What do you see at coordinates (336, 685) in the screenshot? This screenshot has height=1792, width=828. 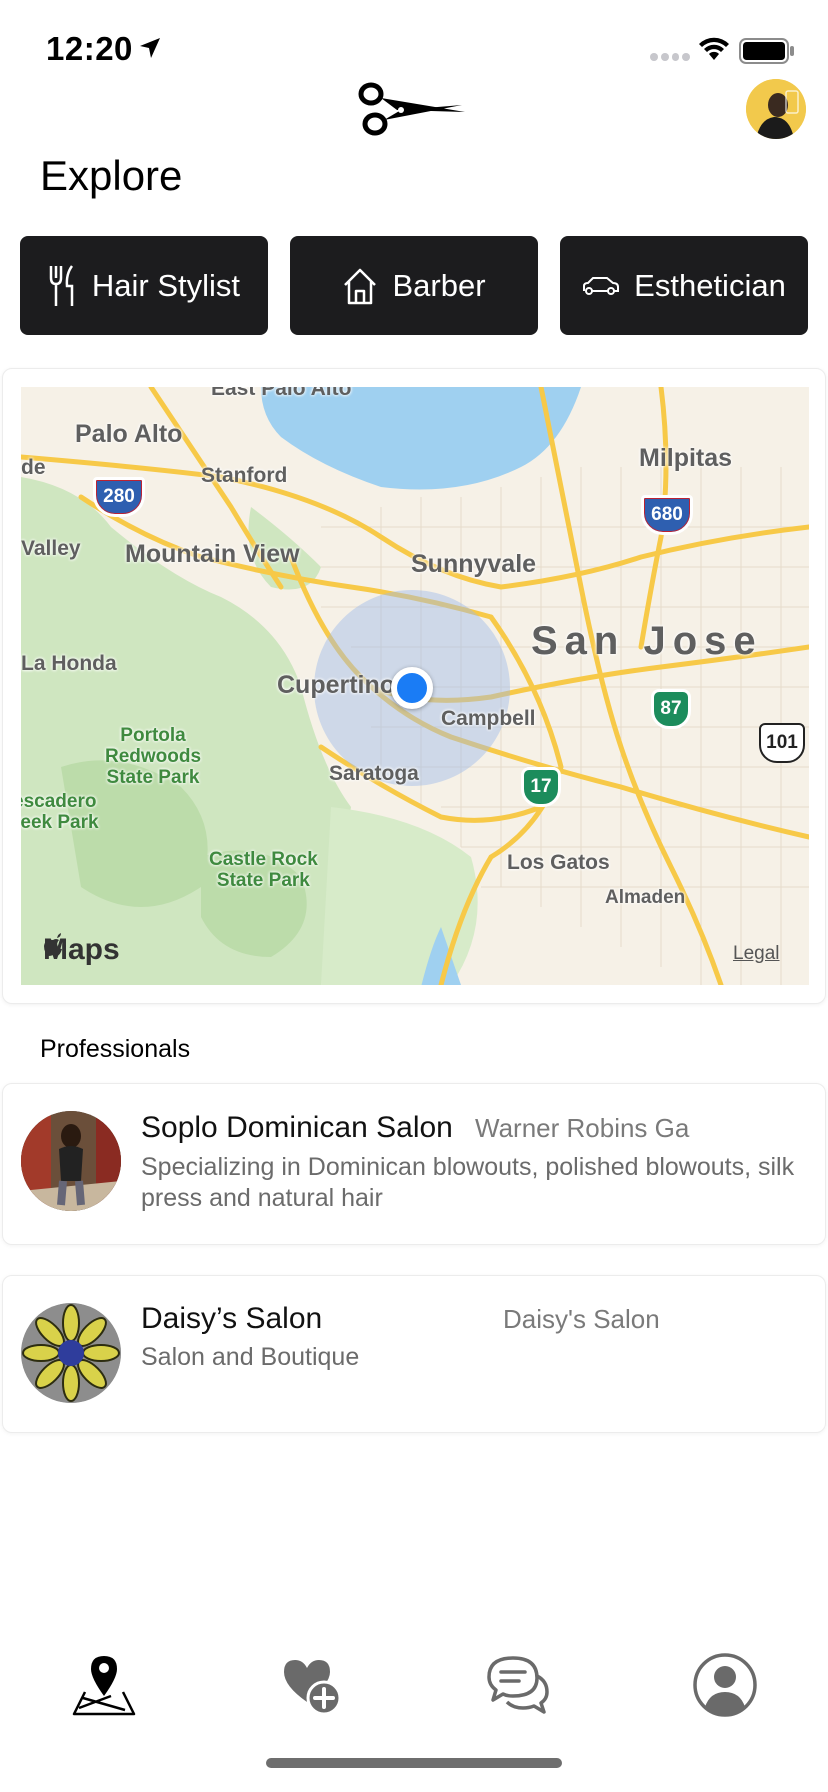 I see `map-label-cupertino: Cupertino` at bounding box center [336, 685].